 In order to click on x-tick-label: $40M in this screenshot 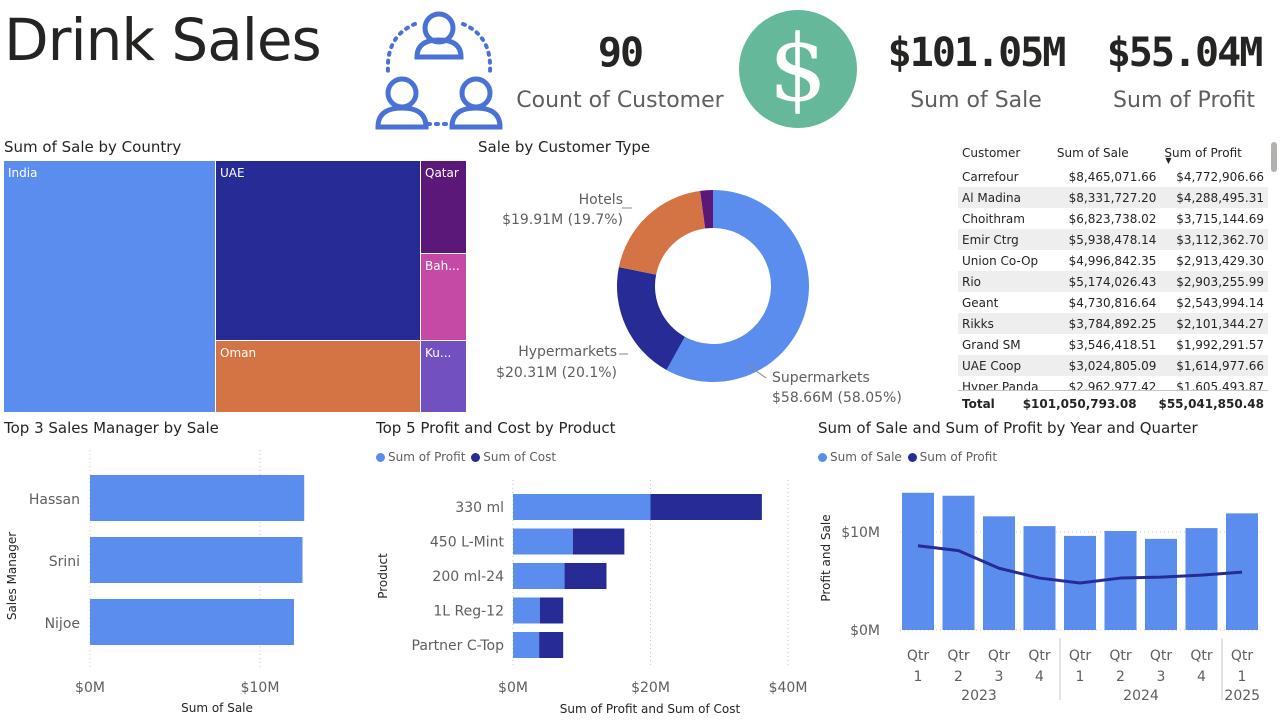, I will do `click(788, 688)`.